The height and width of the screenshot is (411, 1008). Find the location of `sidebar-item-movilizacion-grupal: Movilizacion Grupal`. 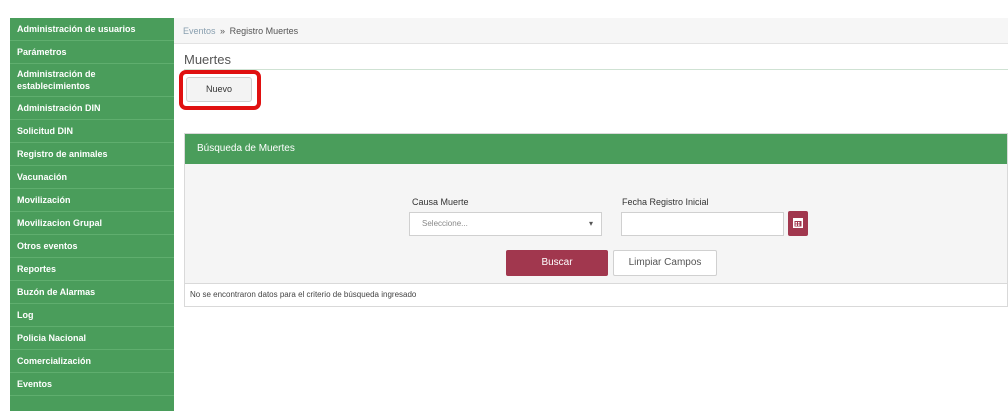

sidebar-item-movilizacion-grupal: Movilizacion Grupal is located at coordinates (92, 223).